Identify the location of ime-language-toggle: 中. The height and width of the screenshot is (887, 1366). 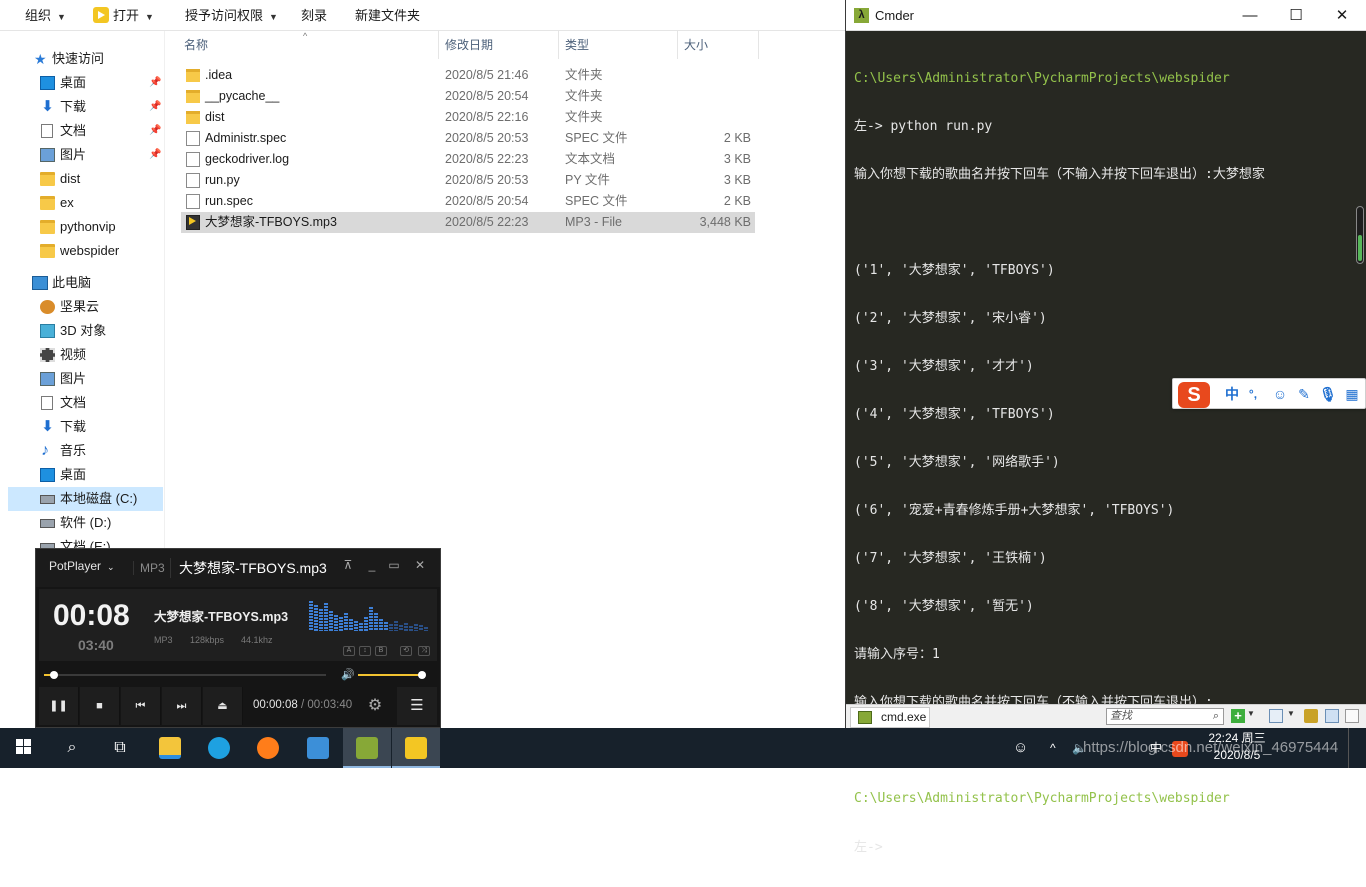
(1232, 394).